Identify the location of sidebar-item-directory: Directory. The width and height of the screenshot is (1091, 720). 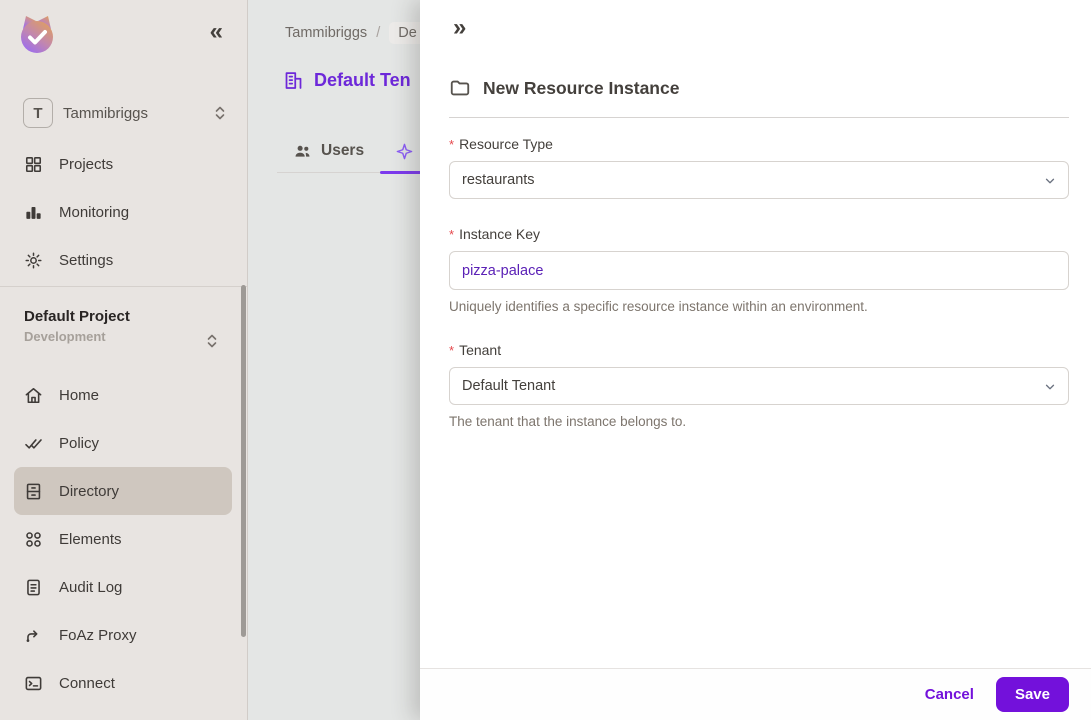
(123, 491).